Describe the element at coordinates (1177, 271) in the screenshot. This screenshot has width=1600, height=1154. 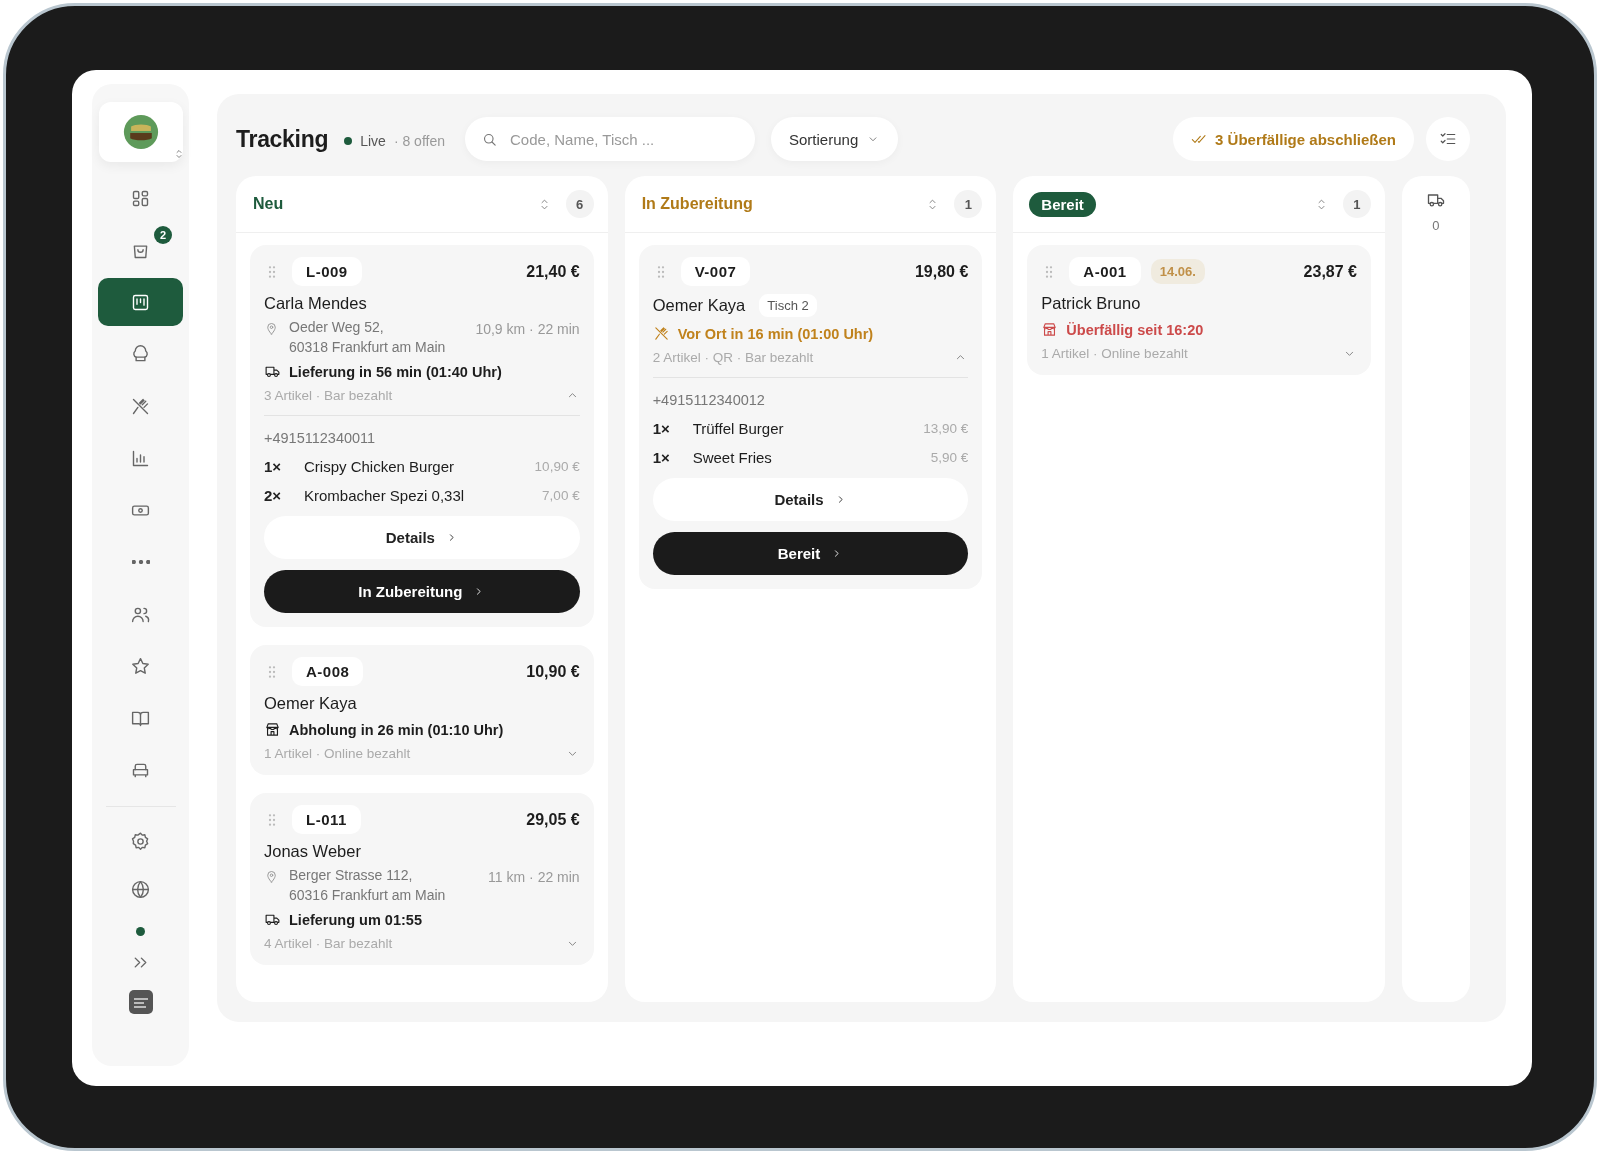
I see `date-tag: 14.06.` at that location.